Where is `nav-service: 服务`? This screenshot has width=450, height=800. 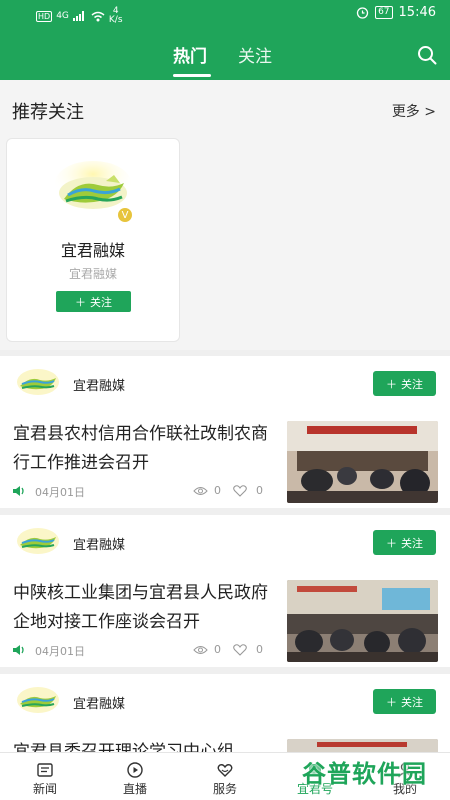 nav-service: 服务 is located at coordinates (225, 776).